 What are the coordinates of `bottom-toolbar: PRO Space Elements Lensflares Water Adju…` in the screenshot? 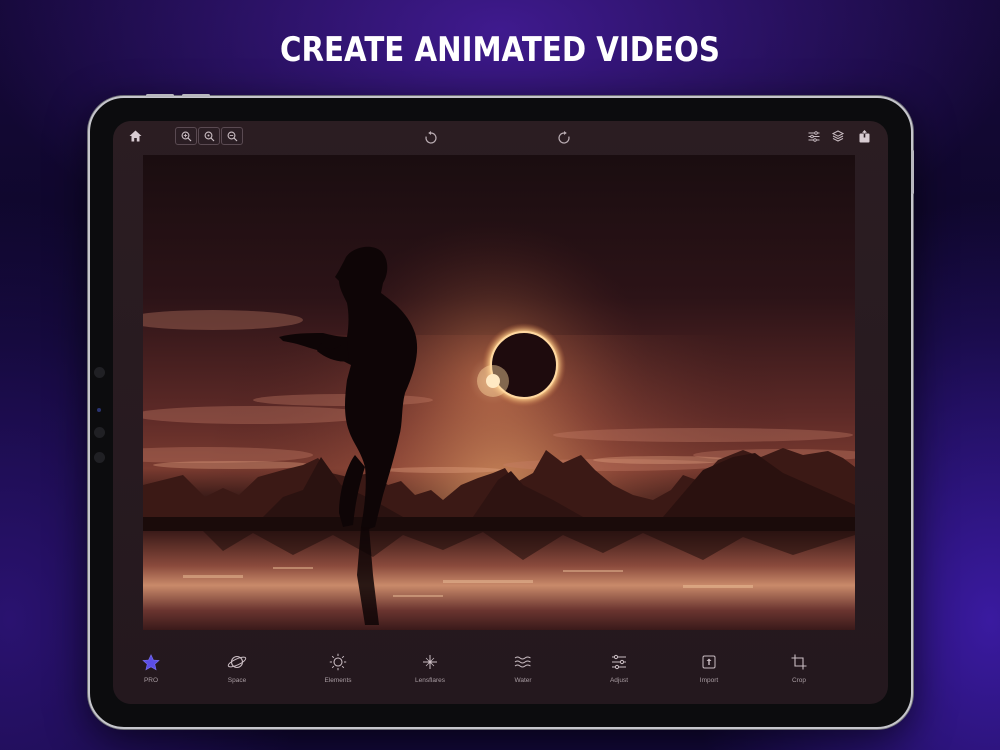 It's located at (500, 672).